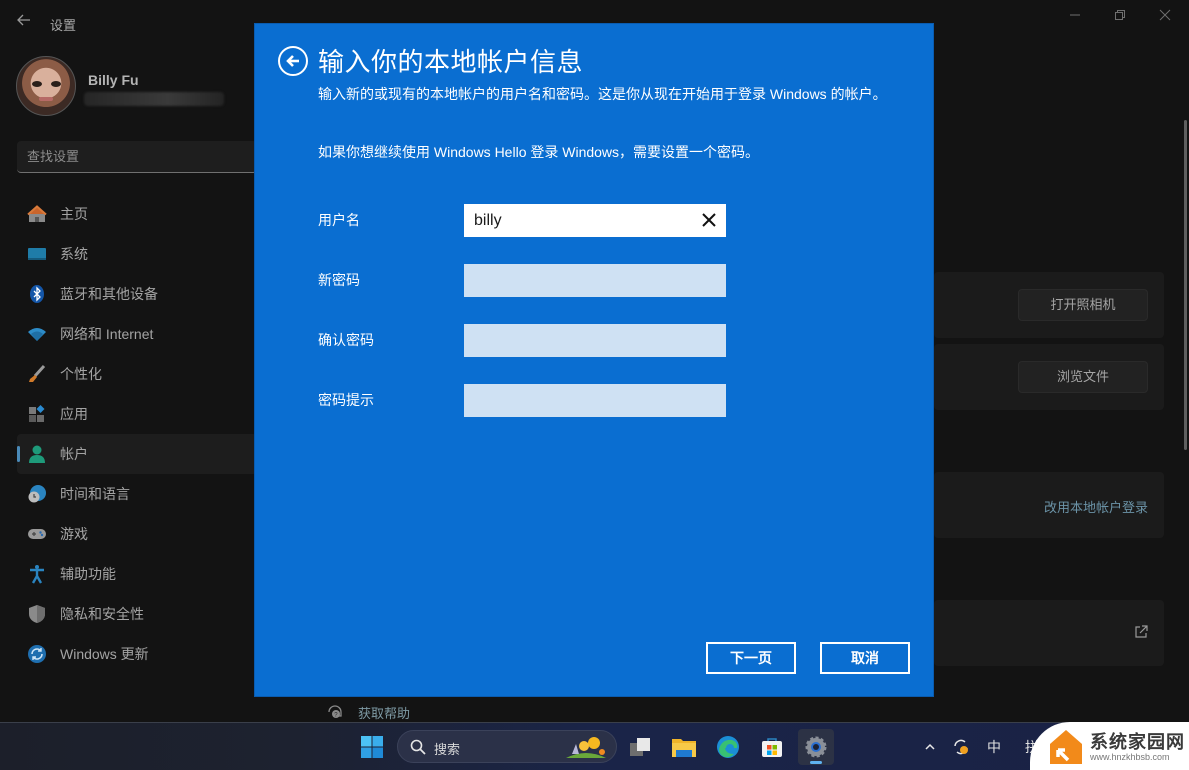  Describe the element at coordinates (1049, 633) in the screenshot. I see `external-link-card` at that location.